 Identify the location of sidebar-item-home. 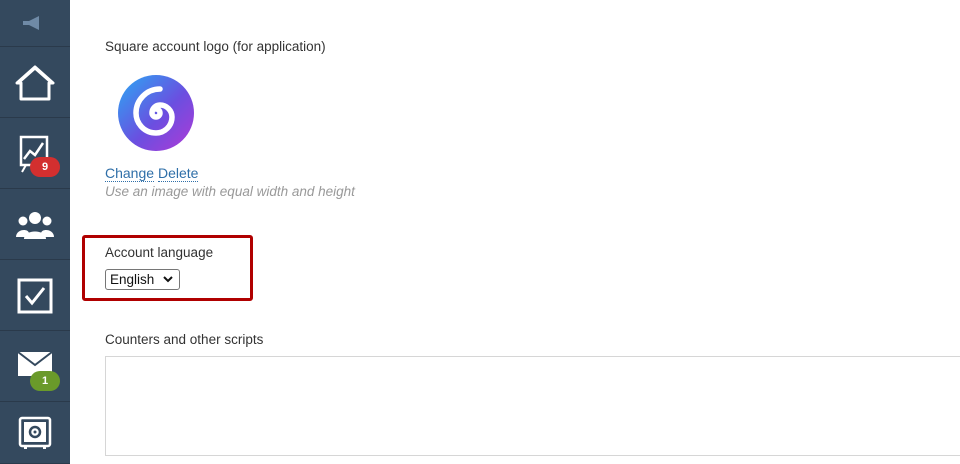
(35, 83).